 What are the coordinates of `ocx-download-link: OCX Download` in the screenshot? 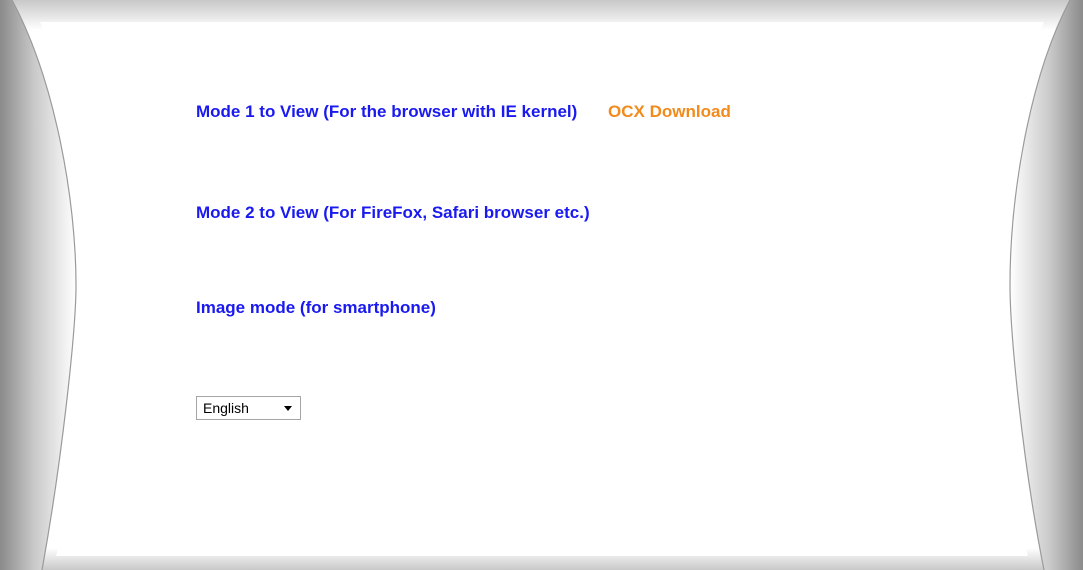 It's located at (669, 111).